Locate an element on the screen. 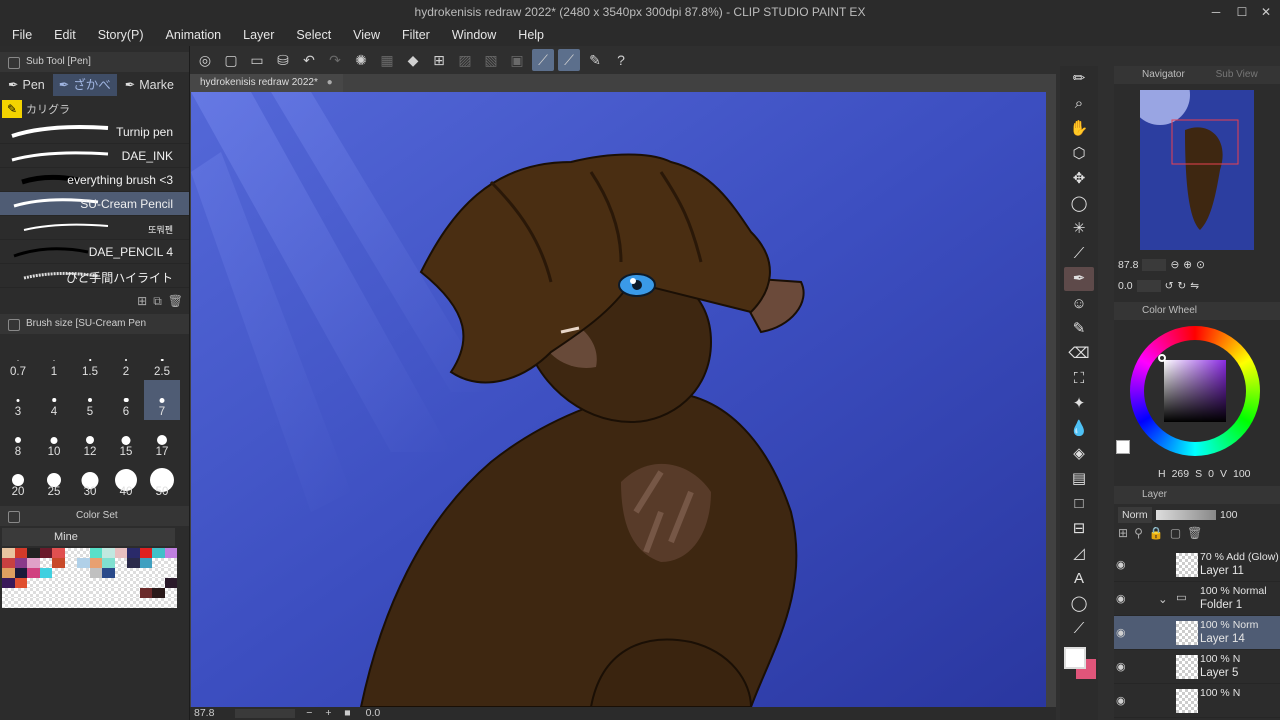 The height and width of the screenshot is (720, 1280). menu-file: File is located at coordinates (22, 35).